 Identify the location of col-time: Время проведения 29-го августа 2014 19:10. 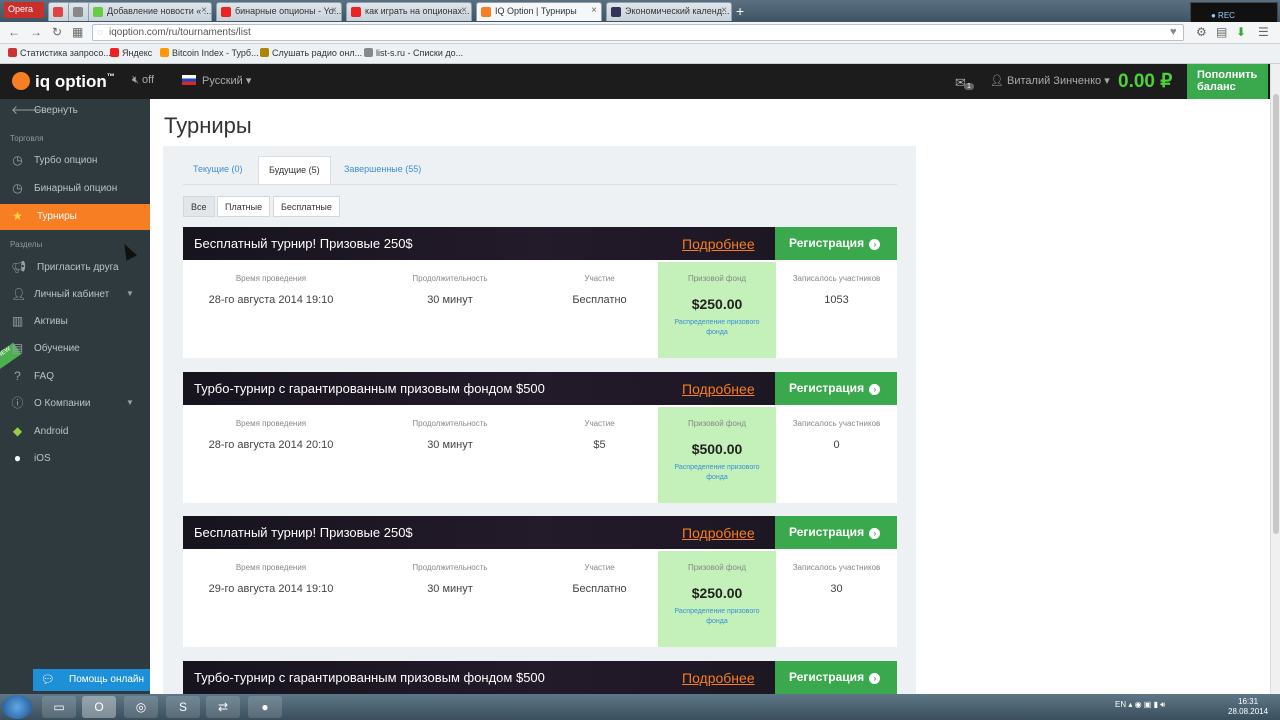
(271, 579).